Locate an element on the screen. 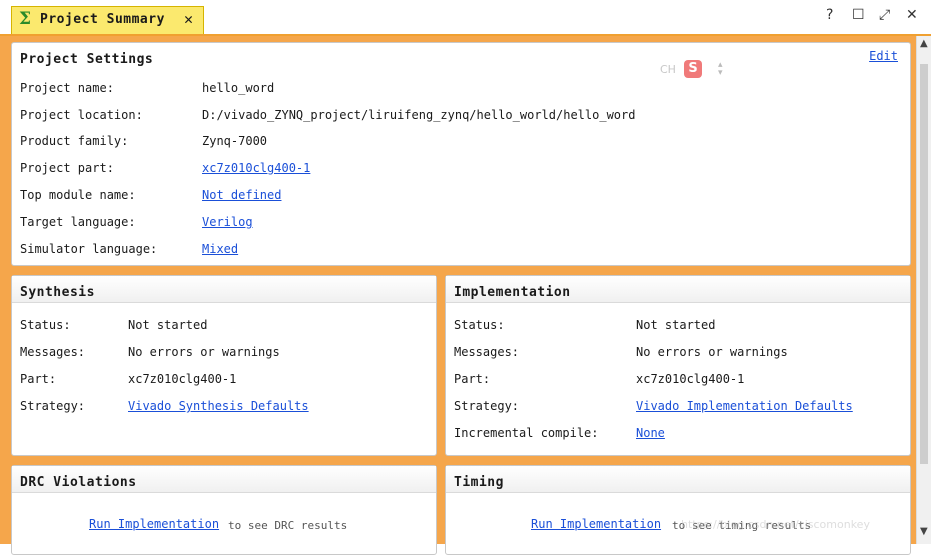 This screenshot has height=555, width=931. edit-settings-link: Edit is located at coordinates (883, 56).